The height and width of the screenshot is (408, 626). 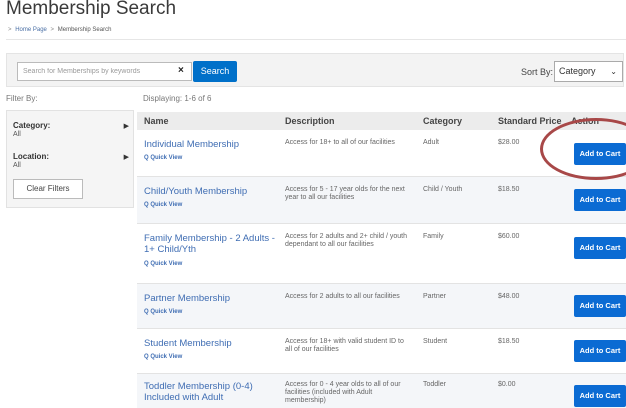 I want to click on breadcrumb-current: Membership Search, so click(x=84, y=30).